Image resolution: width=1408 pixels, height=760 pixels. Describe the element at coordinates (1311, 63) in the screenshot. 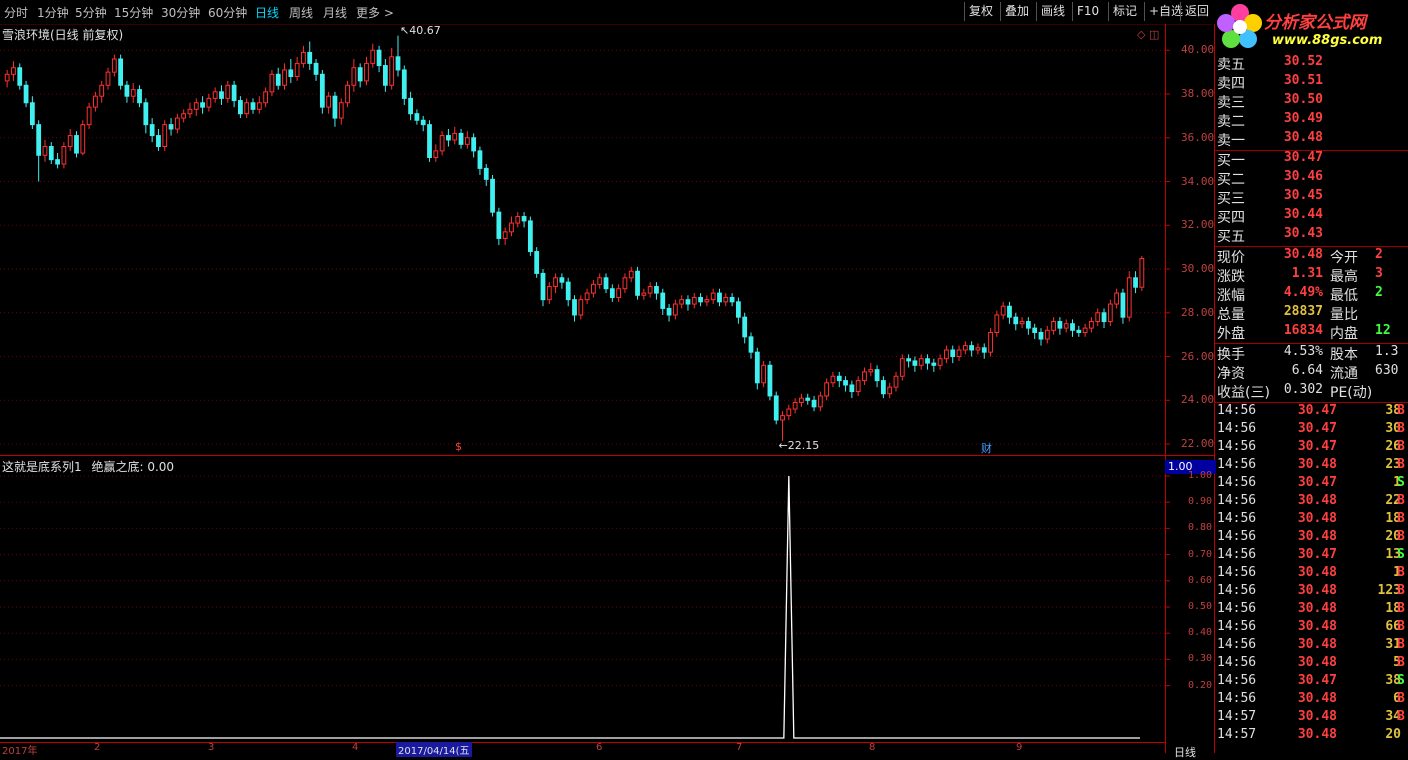

I see `ask-row: 卖五 30.52` at that location.